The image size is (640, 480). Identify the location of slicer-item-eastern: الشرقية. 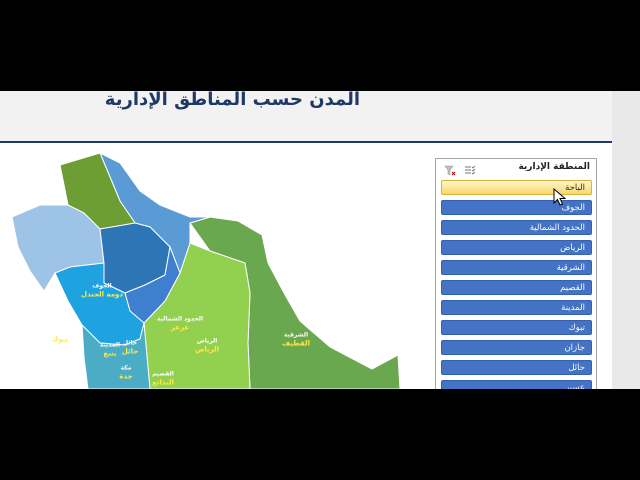
(516, 267).